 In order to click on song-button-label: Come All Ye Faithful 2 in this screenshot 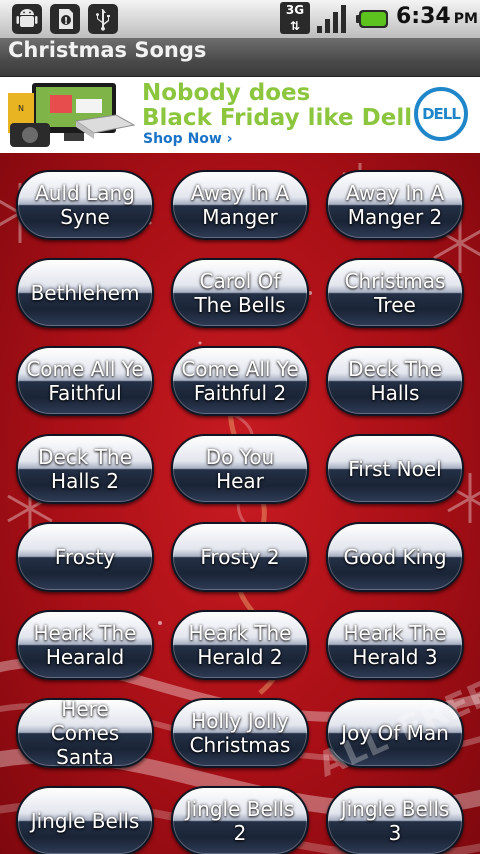, I will do `click(240, 381)`.